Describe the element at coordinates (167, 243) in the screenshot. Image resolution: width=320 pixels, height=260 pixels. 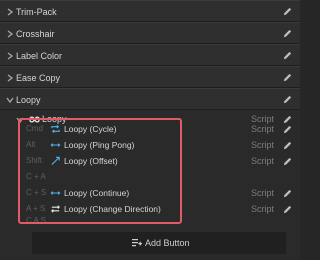
I see `add-button-label: Add Button` at that location.